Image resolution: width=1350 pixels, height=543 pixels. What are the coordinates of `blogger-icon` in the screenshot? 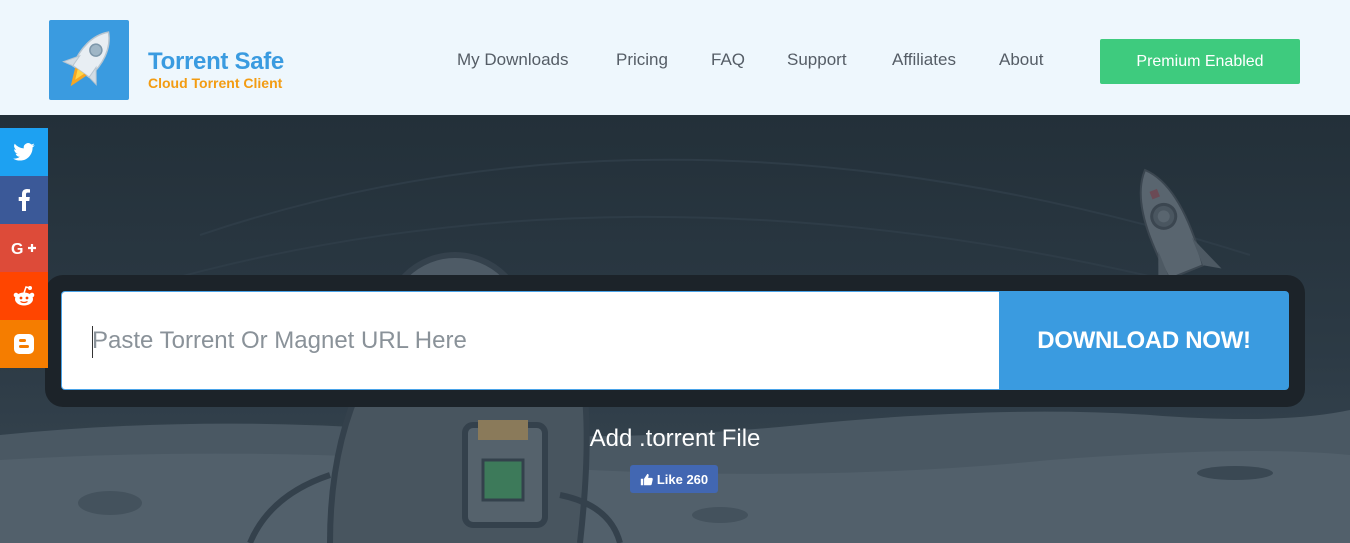 It's located at (24, 344).